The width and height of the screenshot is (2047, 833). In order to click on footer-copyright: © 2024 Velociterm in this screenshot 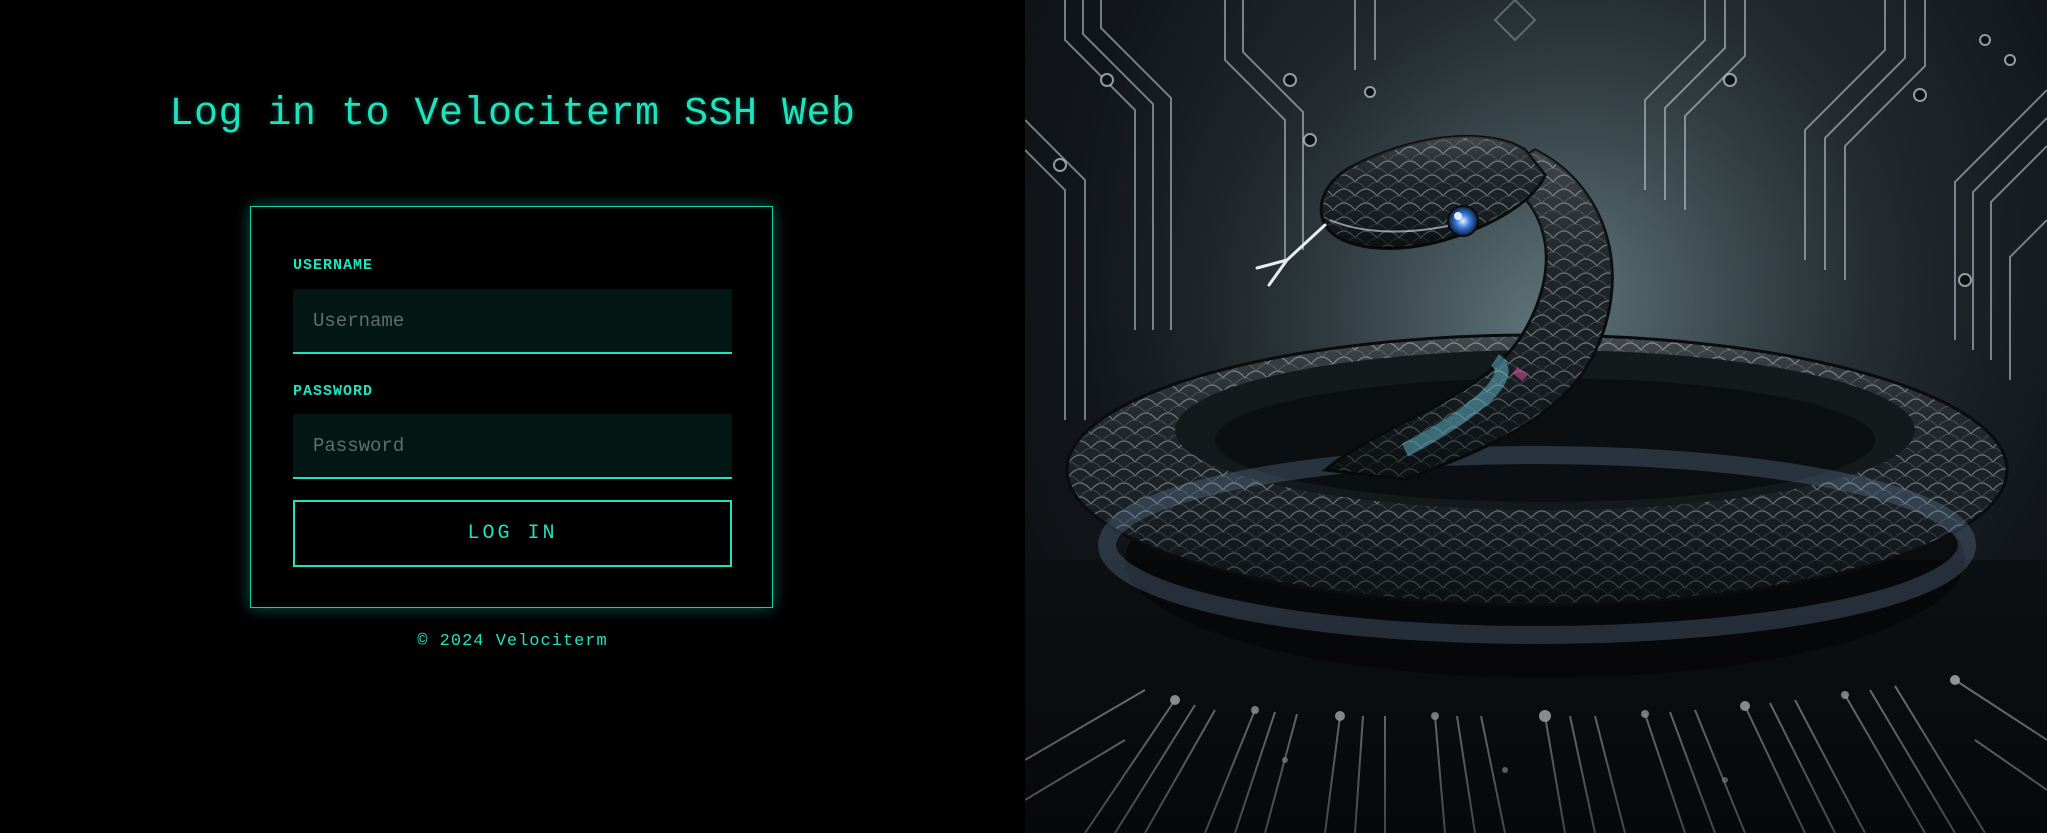, I will do `click(512, 641)`.